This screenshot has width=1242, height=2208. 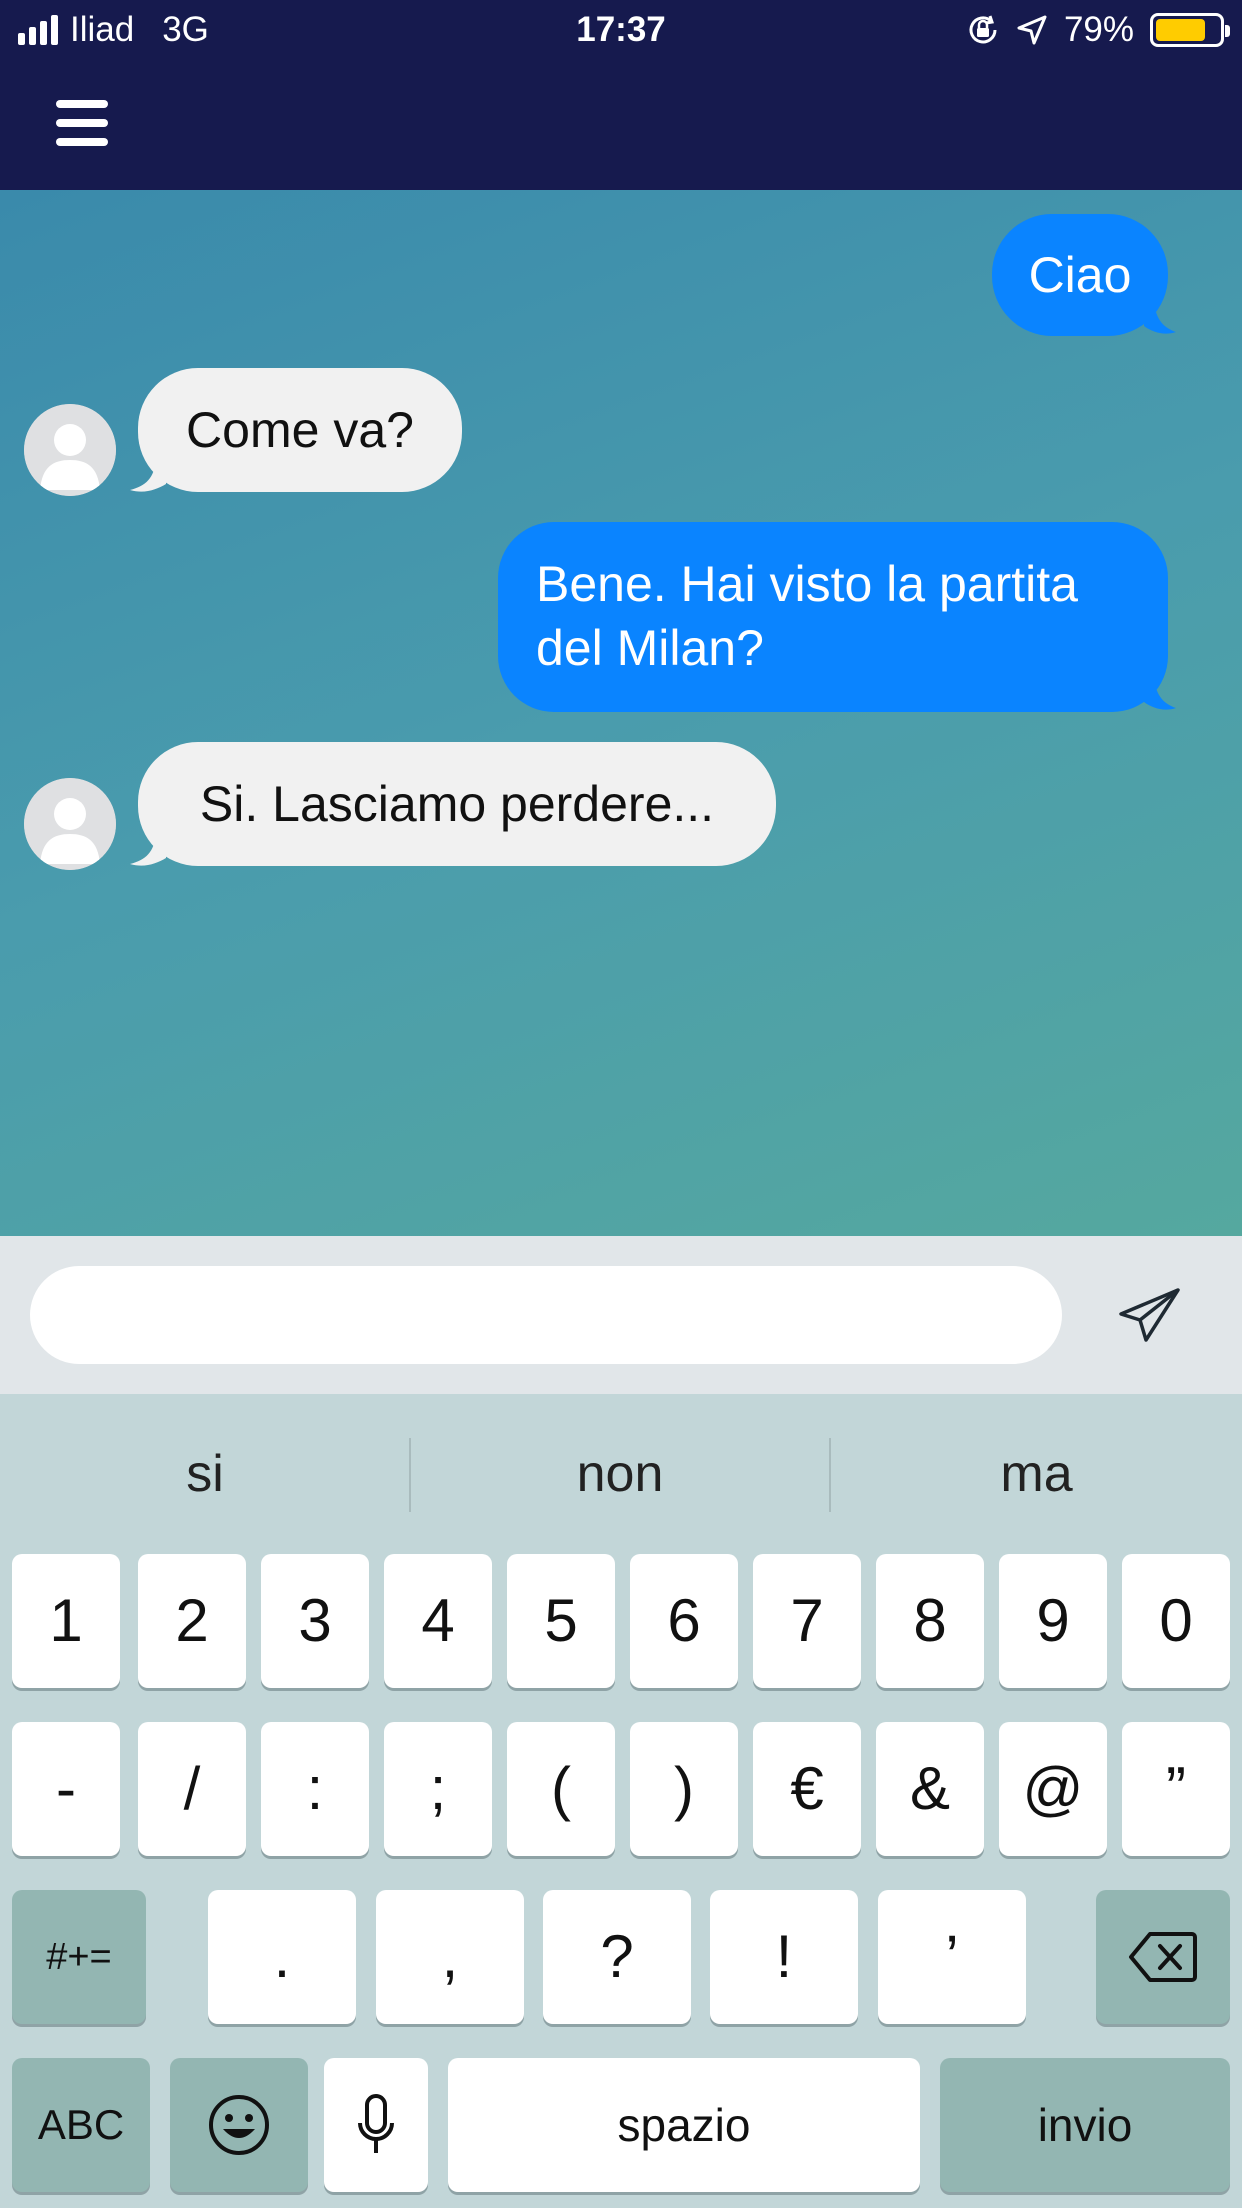 I want to click on paper-plane-icon, so click(x=1150, y=1316).